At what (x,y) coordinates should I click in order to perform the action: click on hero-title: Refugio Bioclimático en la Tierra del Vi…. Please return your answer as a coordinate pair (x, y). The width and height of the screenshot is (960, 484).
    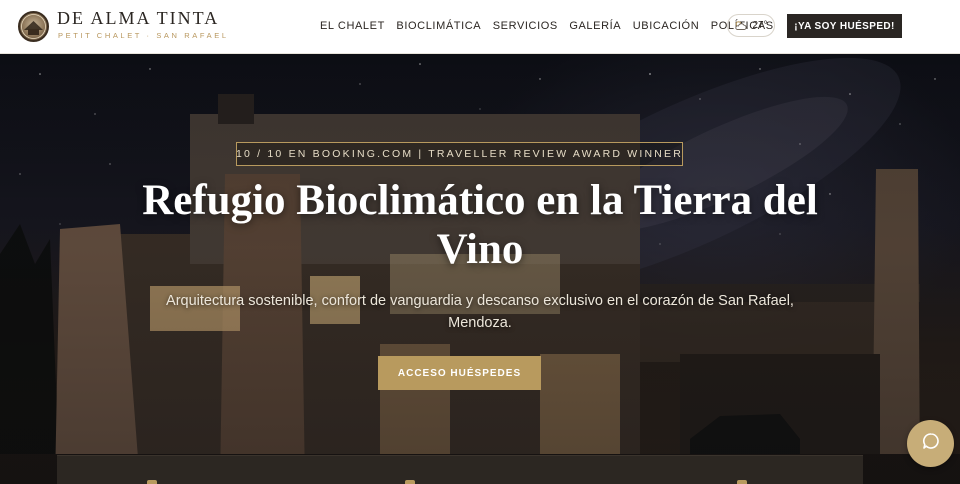
    Looking at the image, I should click on (480, 225).